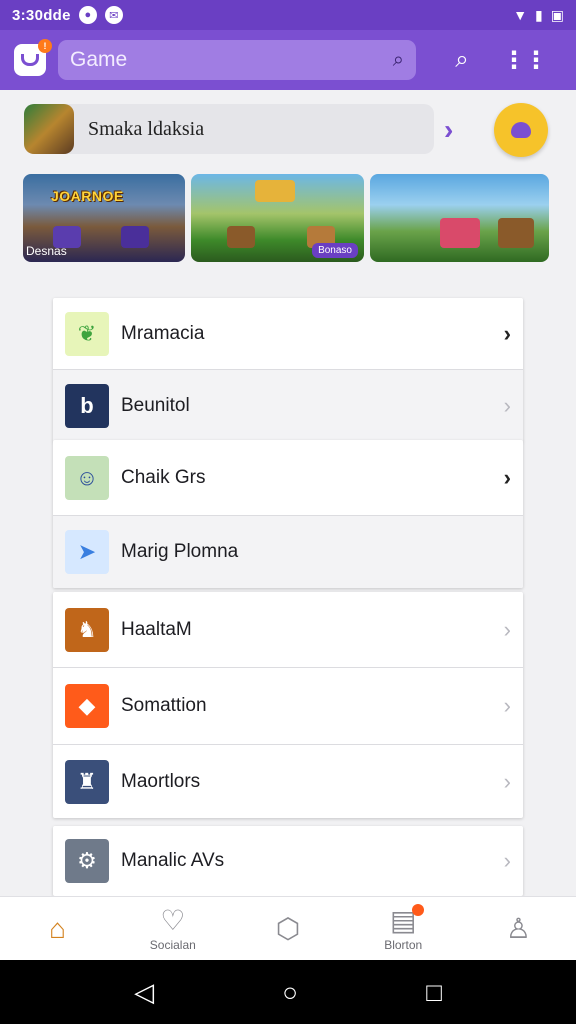  What do you see at coordinates (87, 406) in the screenshot?
I see `b-logo-icon: b` at bounding box center [87, 406].